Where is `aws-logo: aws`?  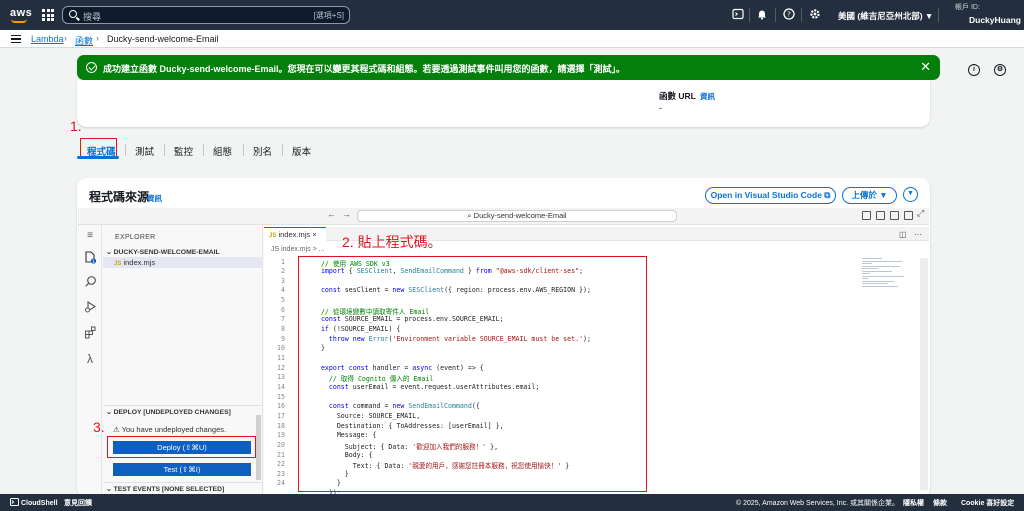 aws-logo: aws is located at coordinates (21, 15).